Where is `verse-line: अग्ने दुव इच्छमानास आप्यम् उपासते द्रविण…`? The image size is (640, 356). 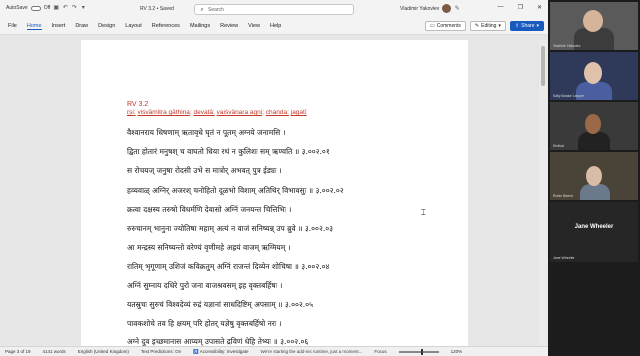
verse-line: अग्ने दुव इच्छमानास आप्यम् उपासते द्रविण… is located at coordinates (218, 341).